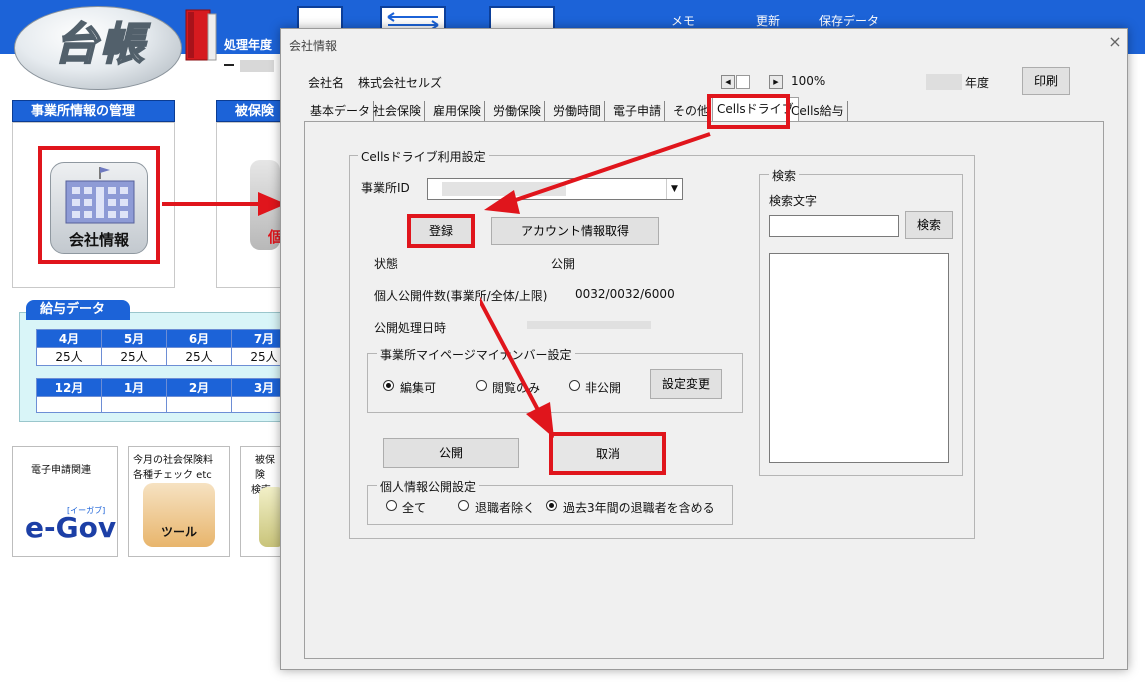 The width and height of the screenshot is (1145, 684). What do you see at coordinates (386, 264) in the screenshot?
I see `status-label: 状態` at bounding box center [386, 264].